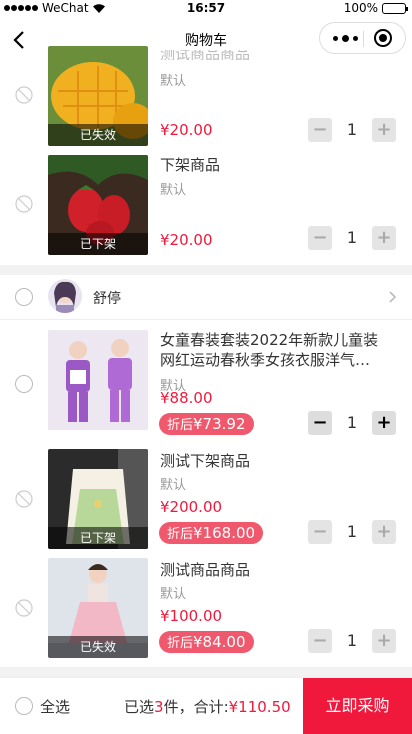 This screenshot has height=734, width=412. Describe the element at coordinates (55, 706) in the screenshot. I see `select-all-label: 全选` at that location.